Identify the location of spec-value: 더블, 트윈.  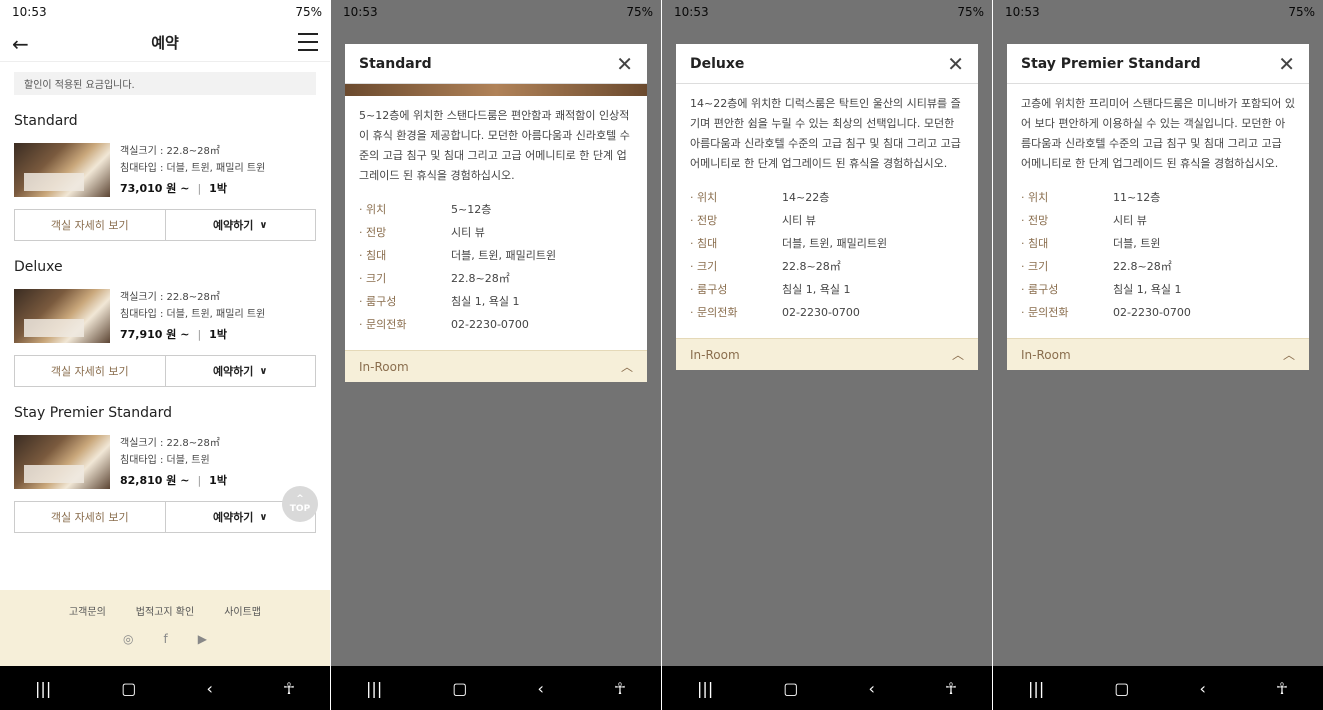
(1137, 243).